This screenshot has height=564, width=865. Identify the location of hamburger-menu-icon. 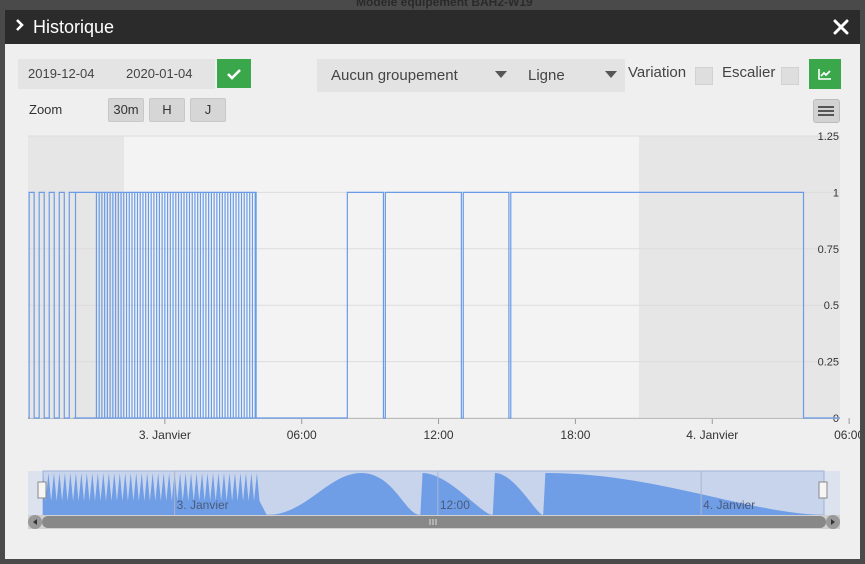
(826, 111).